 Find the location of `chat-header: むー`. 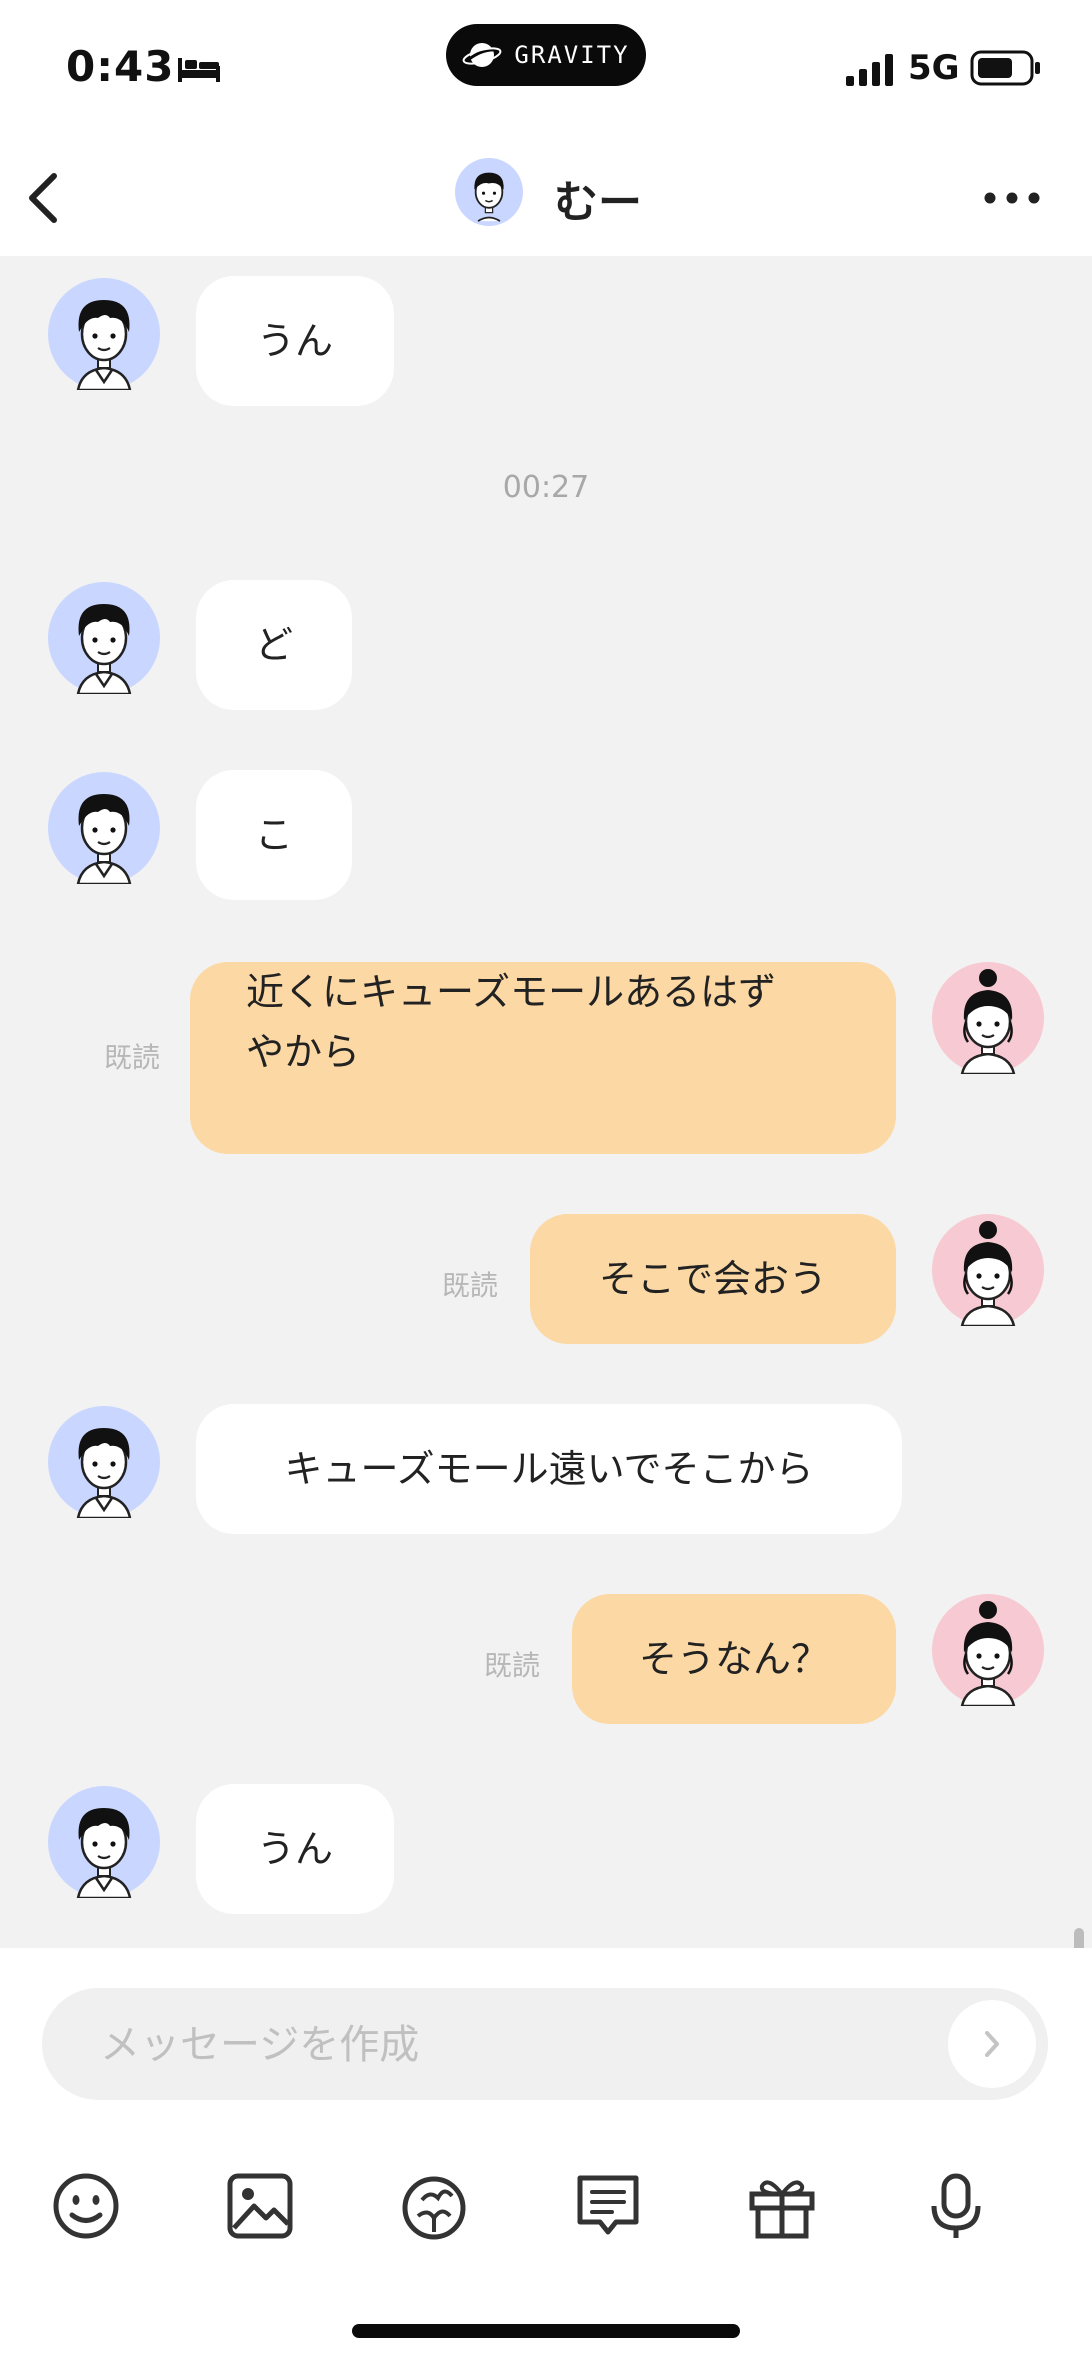

chat-header: むー is located at coordinates (546, 198).